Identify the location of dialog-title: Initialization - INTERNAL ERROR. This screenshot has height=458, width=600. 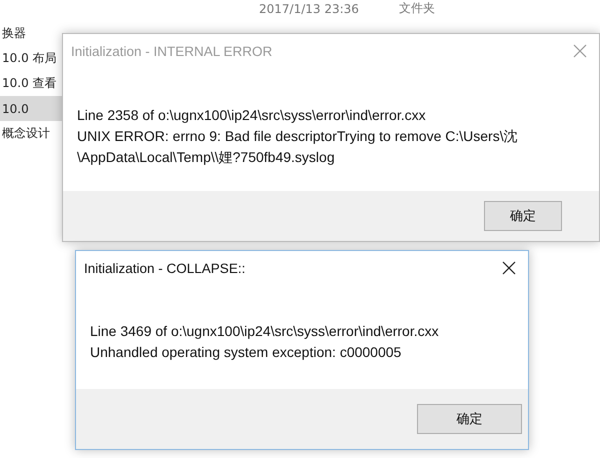
(171, 51).